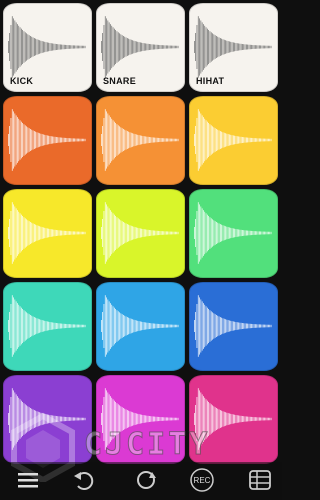  I want to click on drum-pad-r3-c3, so click(233, 233).